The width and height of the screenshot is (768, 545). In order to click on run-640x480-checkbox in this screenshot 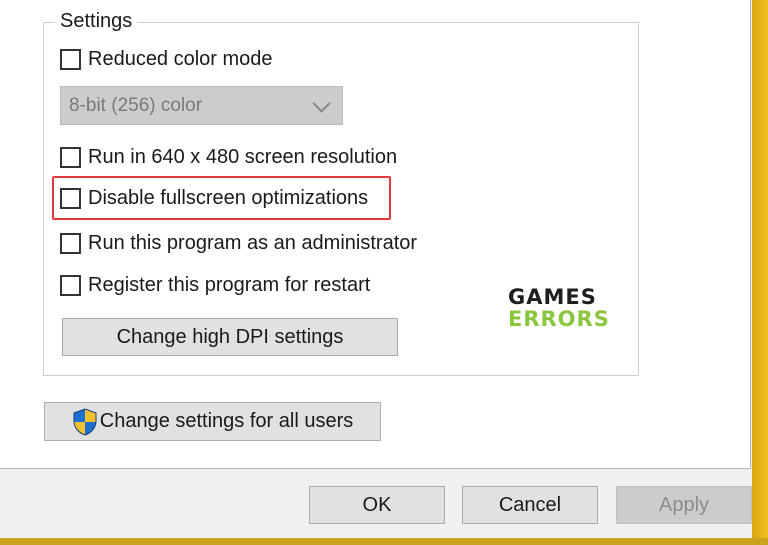, I will do `click(70, 157)`.